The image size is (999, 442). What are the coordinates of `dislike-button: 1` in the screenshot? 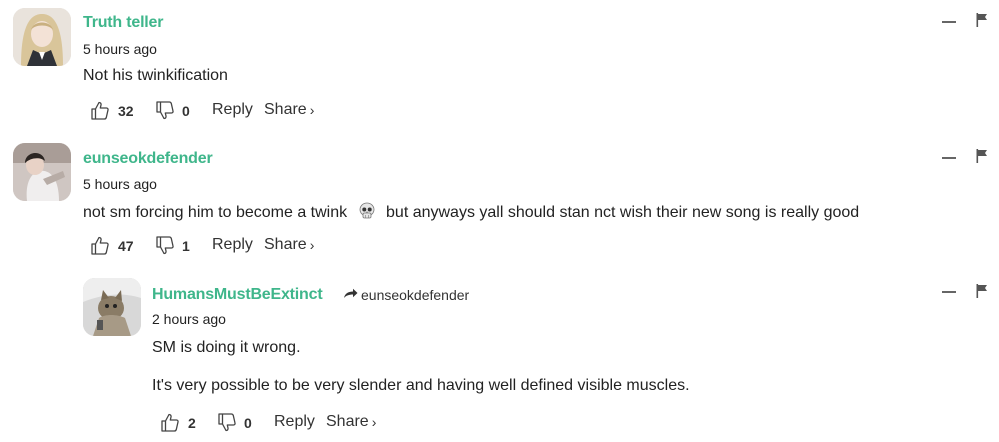 It's located at (173, 245).